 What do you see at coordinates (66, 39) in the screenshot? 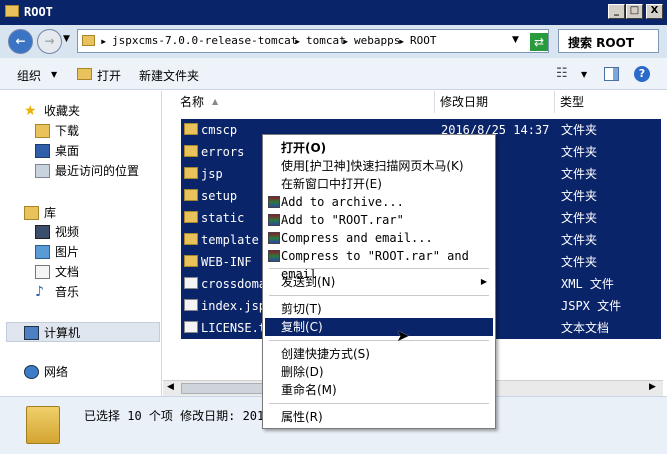
I see `history-dropdown-icon: ▼` at bounding box center [66, 39].